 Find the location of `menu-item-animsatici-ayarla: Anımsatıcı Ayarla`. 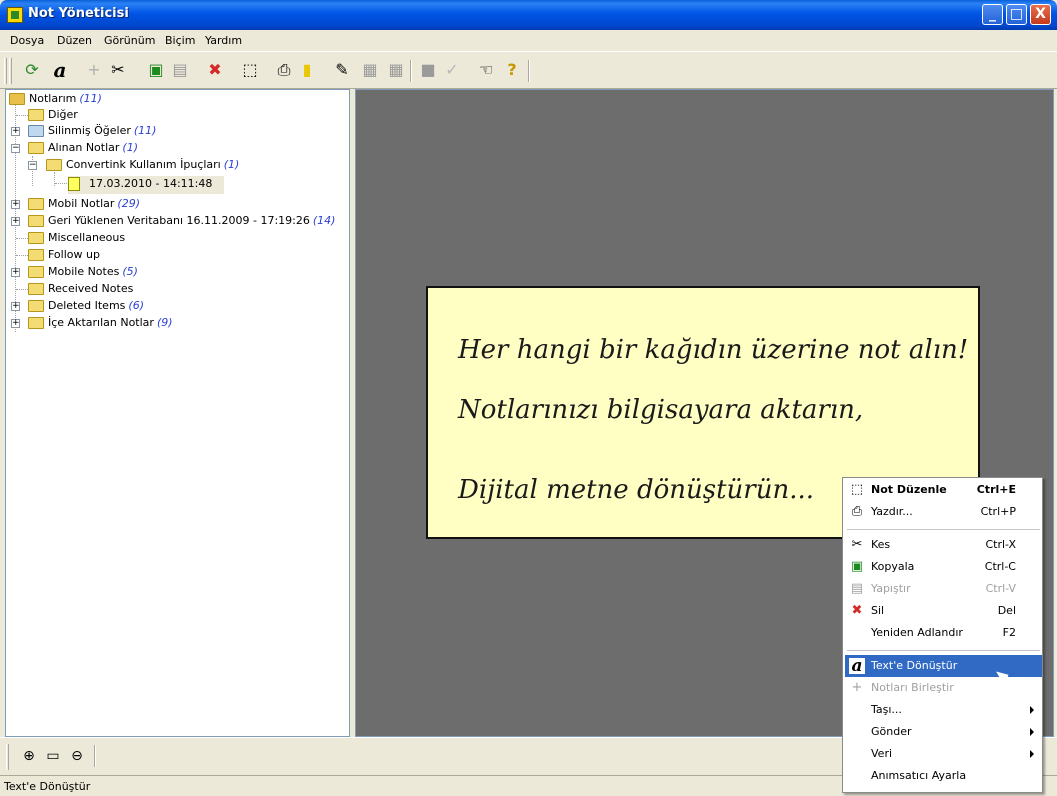

menu-item-animsatici-ayarla: Anımsatıcı Ayarla is located at coordinates (943, 776).